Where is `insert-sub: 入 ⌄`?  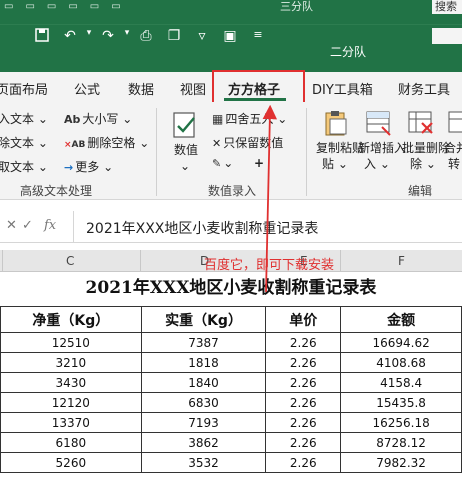
insert-sub: 入 ⌄ is located at coordinates (377, 164).